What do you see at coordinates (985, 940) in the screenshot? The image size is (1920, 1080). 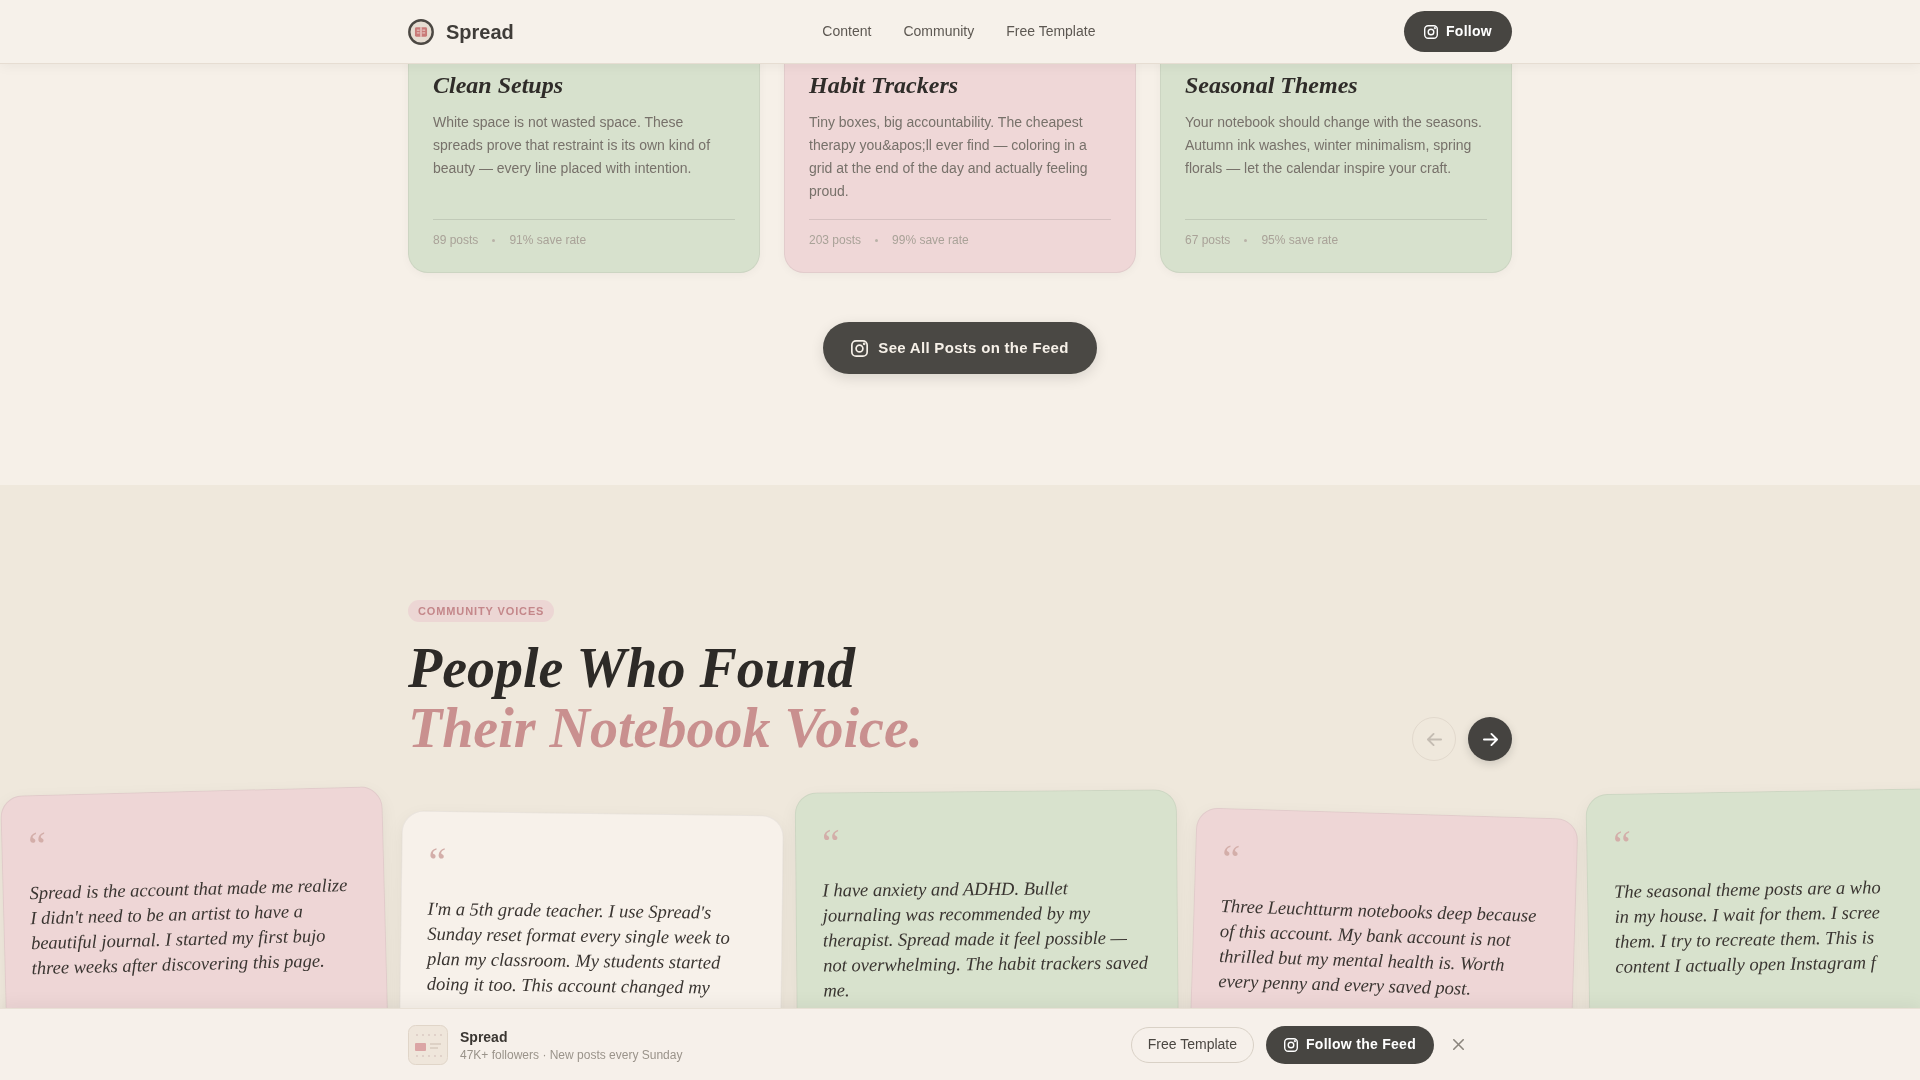 I see `testimonial-text: I have anxiety and ADHD. Bullet journaling was recommended by my therapist. Spread made it feel possible — not overwhelming. The habit trackers saved me.` at bounding box center [985, 940].